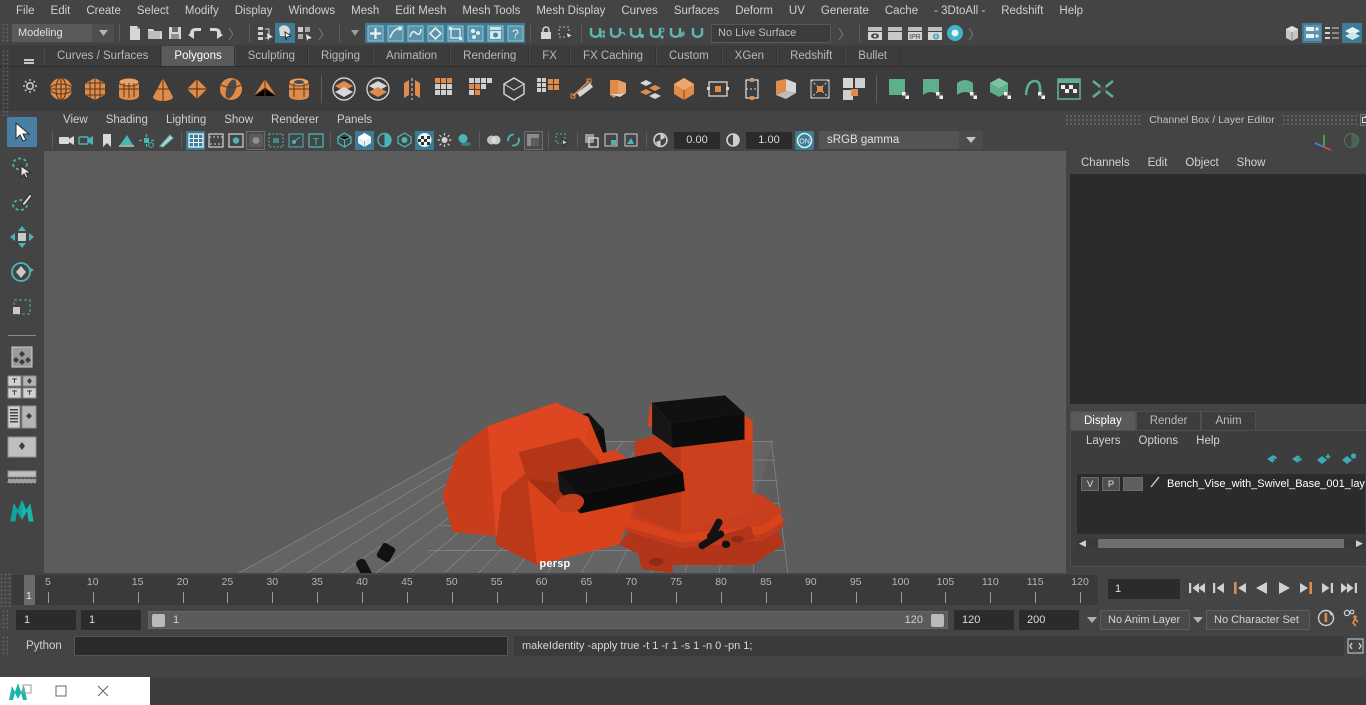  Describe the element at coordinates (42, 646) in the screenshot. I see `command-language-label: Python` at that location.